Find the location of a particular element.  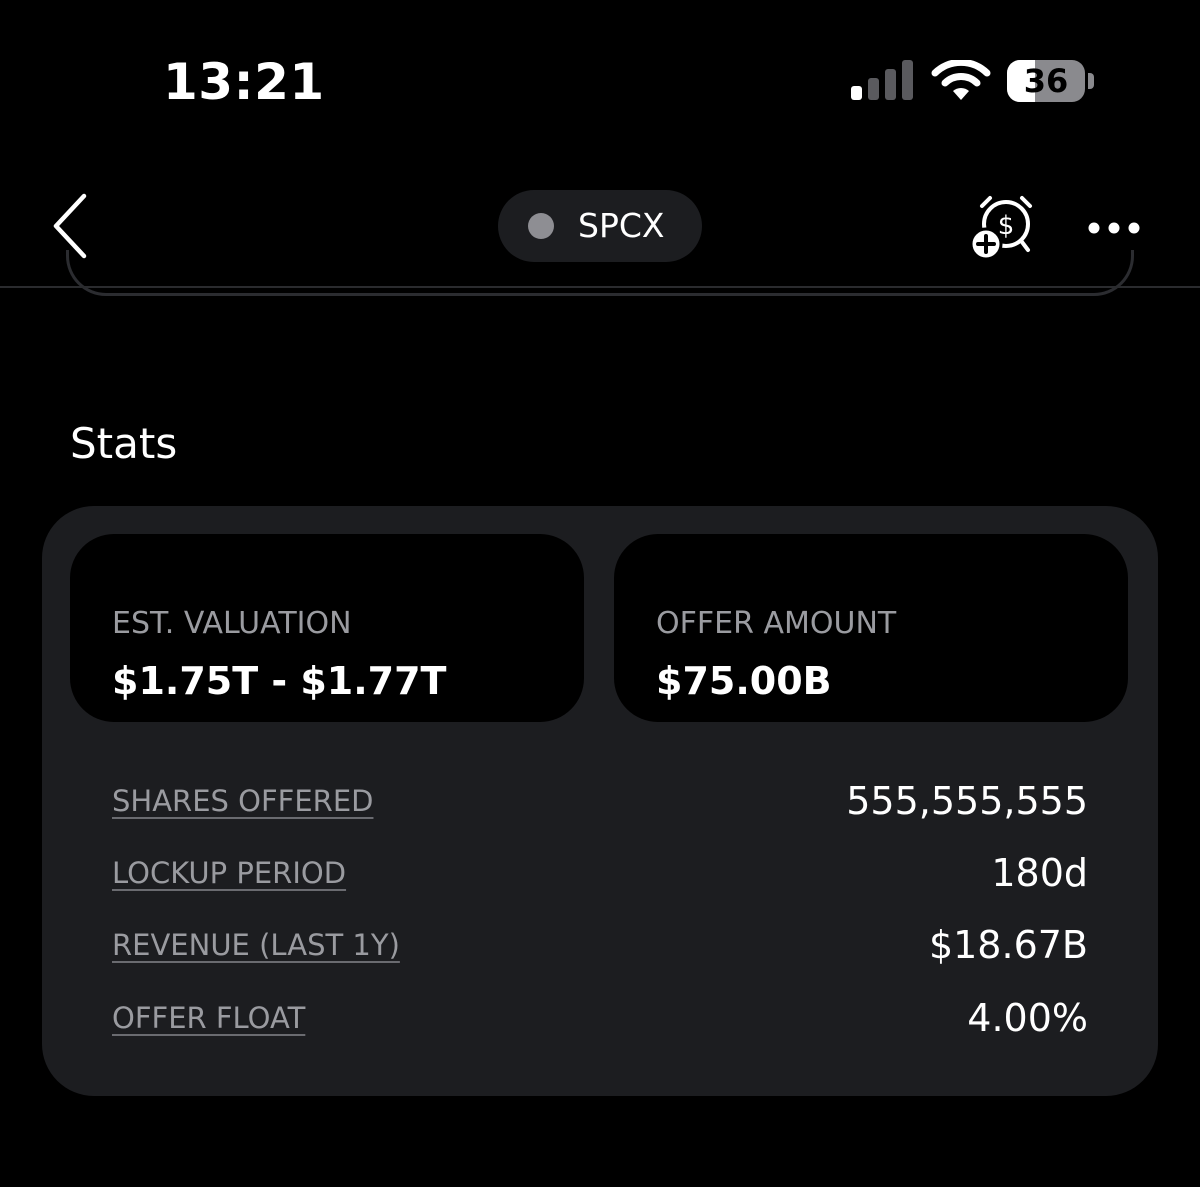

stat-row-shares-offered: SHARES OFFERED 555,555,555 is located at coordinates (600, 801).